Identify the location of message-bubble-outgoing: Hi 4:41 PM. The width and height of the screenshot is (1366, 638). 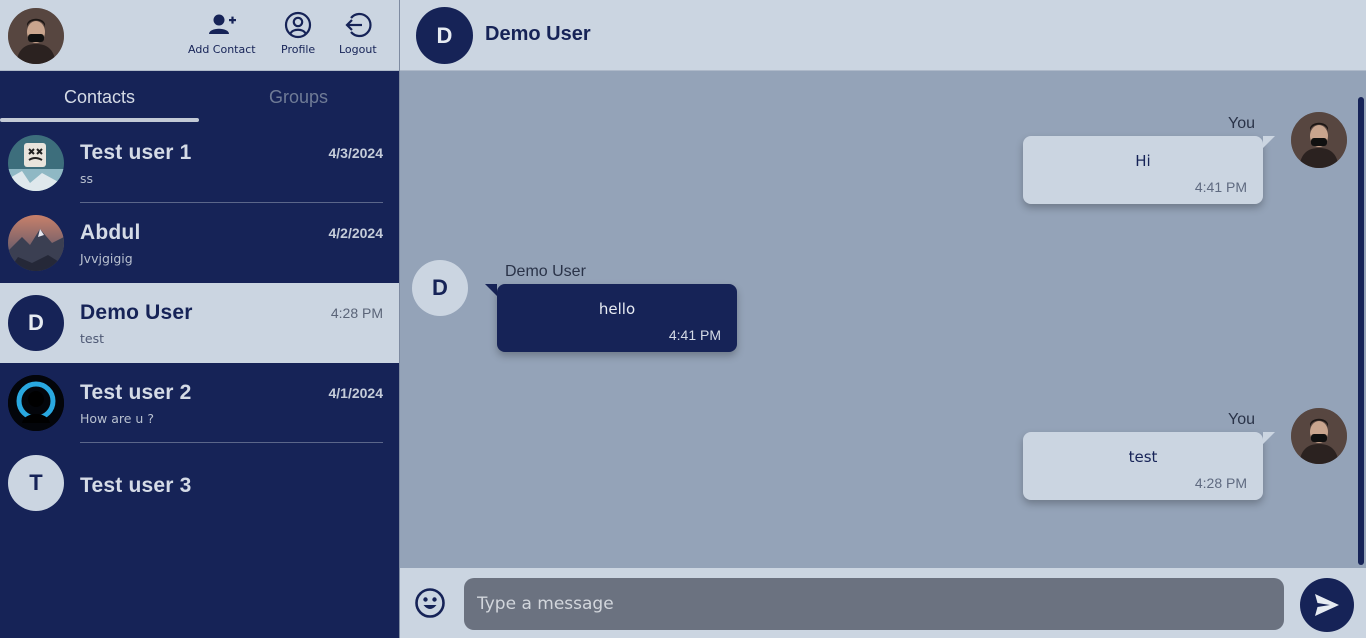
(1143, 170).